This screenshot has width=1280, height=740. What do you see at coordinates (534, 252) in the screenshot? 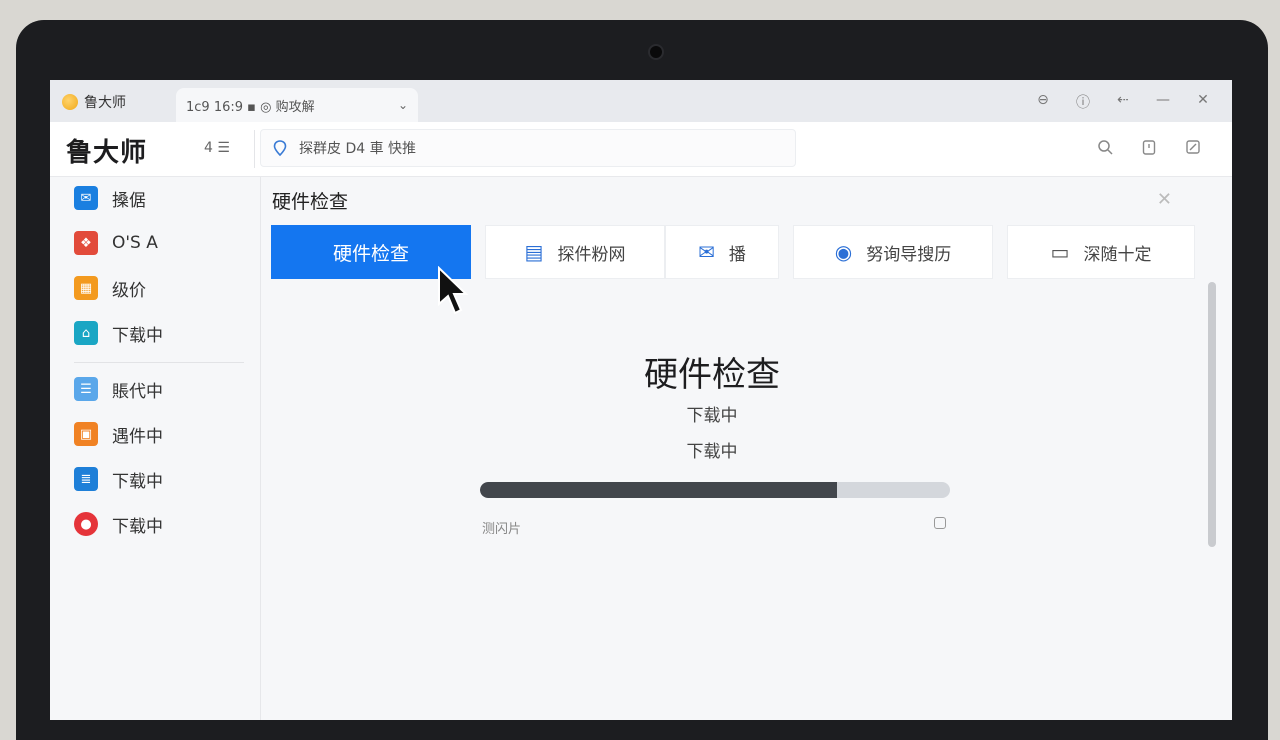
I see `table-icon: ▤` at bounding box center [534, 252].